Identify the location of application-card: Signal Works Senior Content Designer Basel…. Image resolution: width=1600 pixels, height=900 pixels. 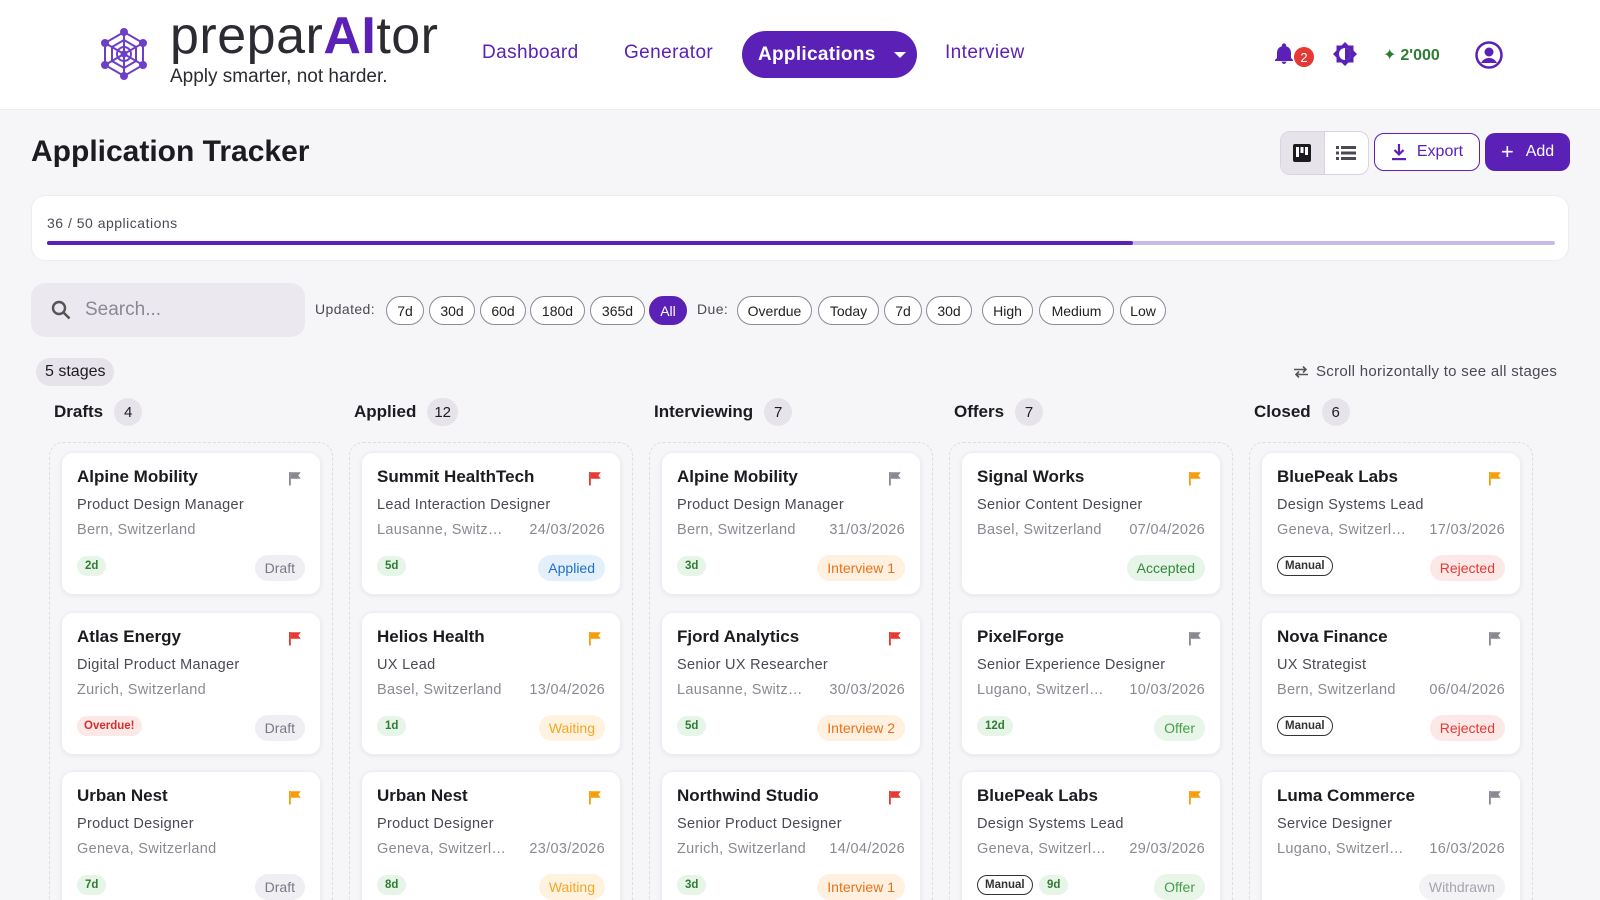
(1091, 523).